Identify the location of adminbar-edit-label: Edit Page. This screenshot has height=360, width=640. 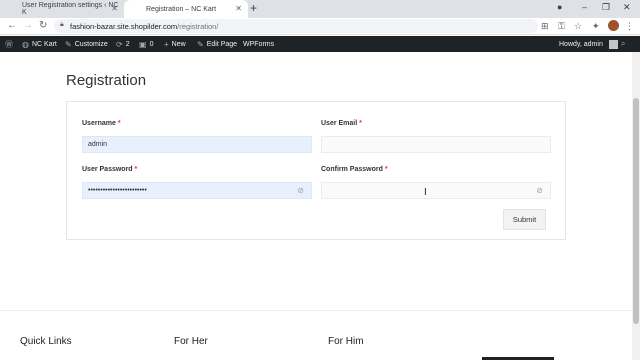
(222, 44).